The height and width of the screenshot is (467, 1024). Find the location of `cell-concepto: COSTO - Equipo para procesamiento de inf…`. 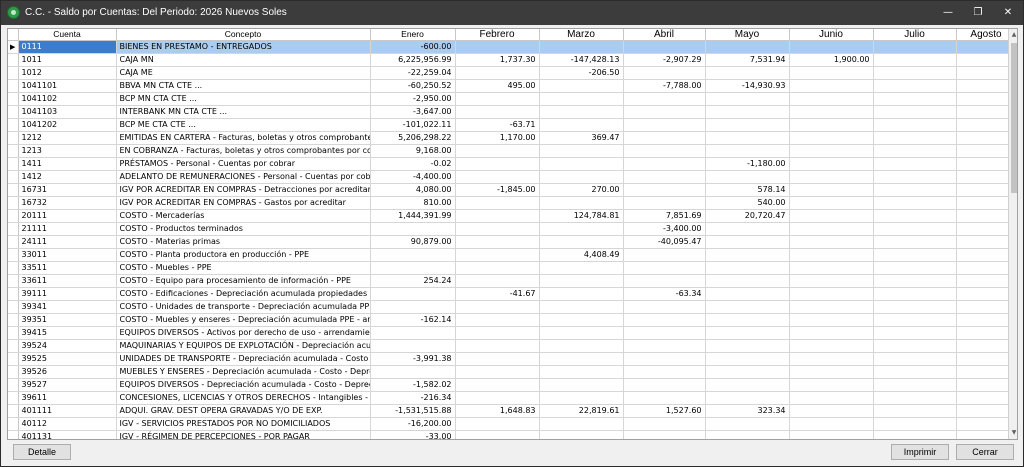

cell-concepto: COSTO - Equipo para procesamiento de inf… is located at coordinates (243, 281).